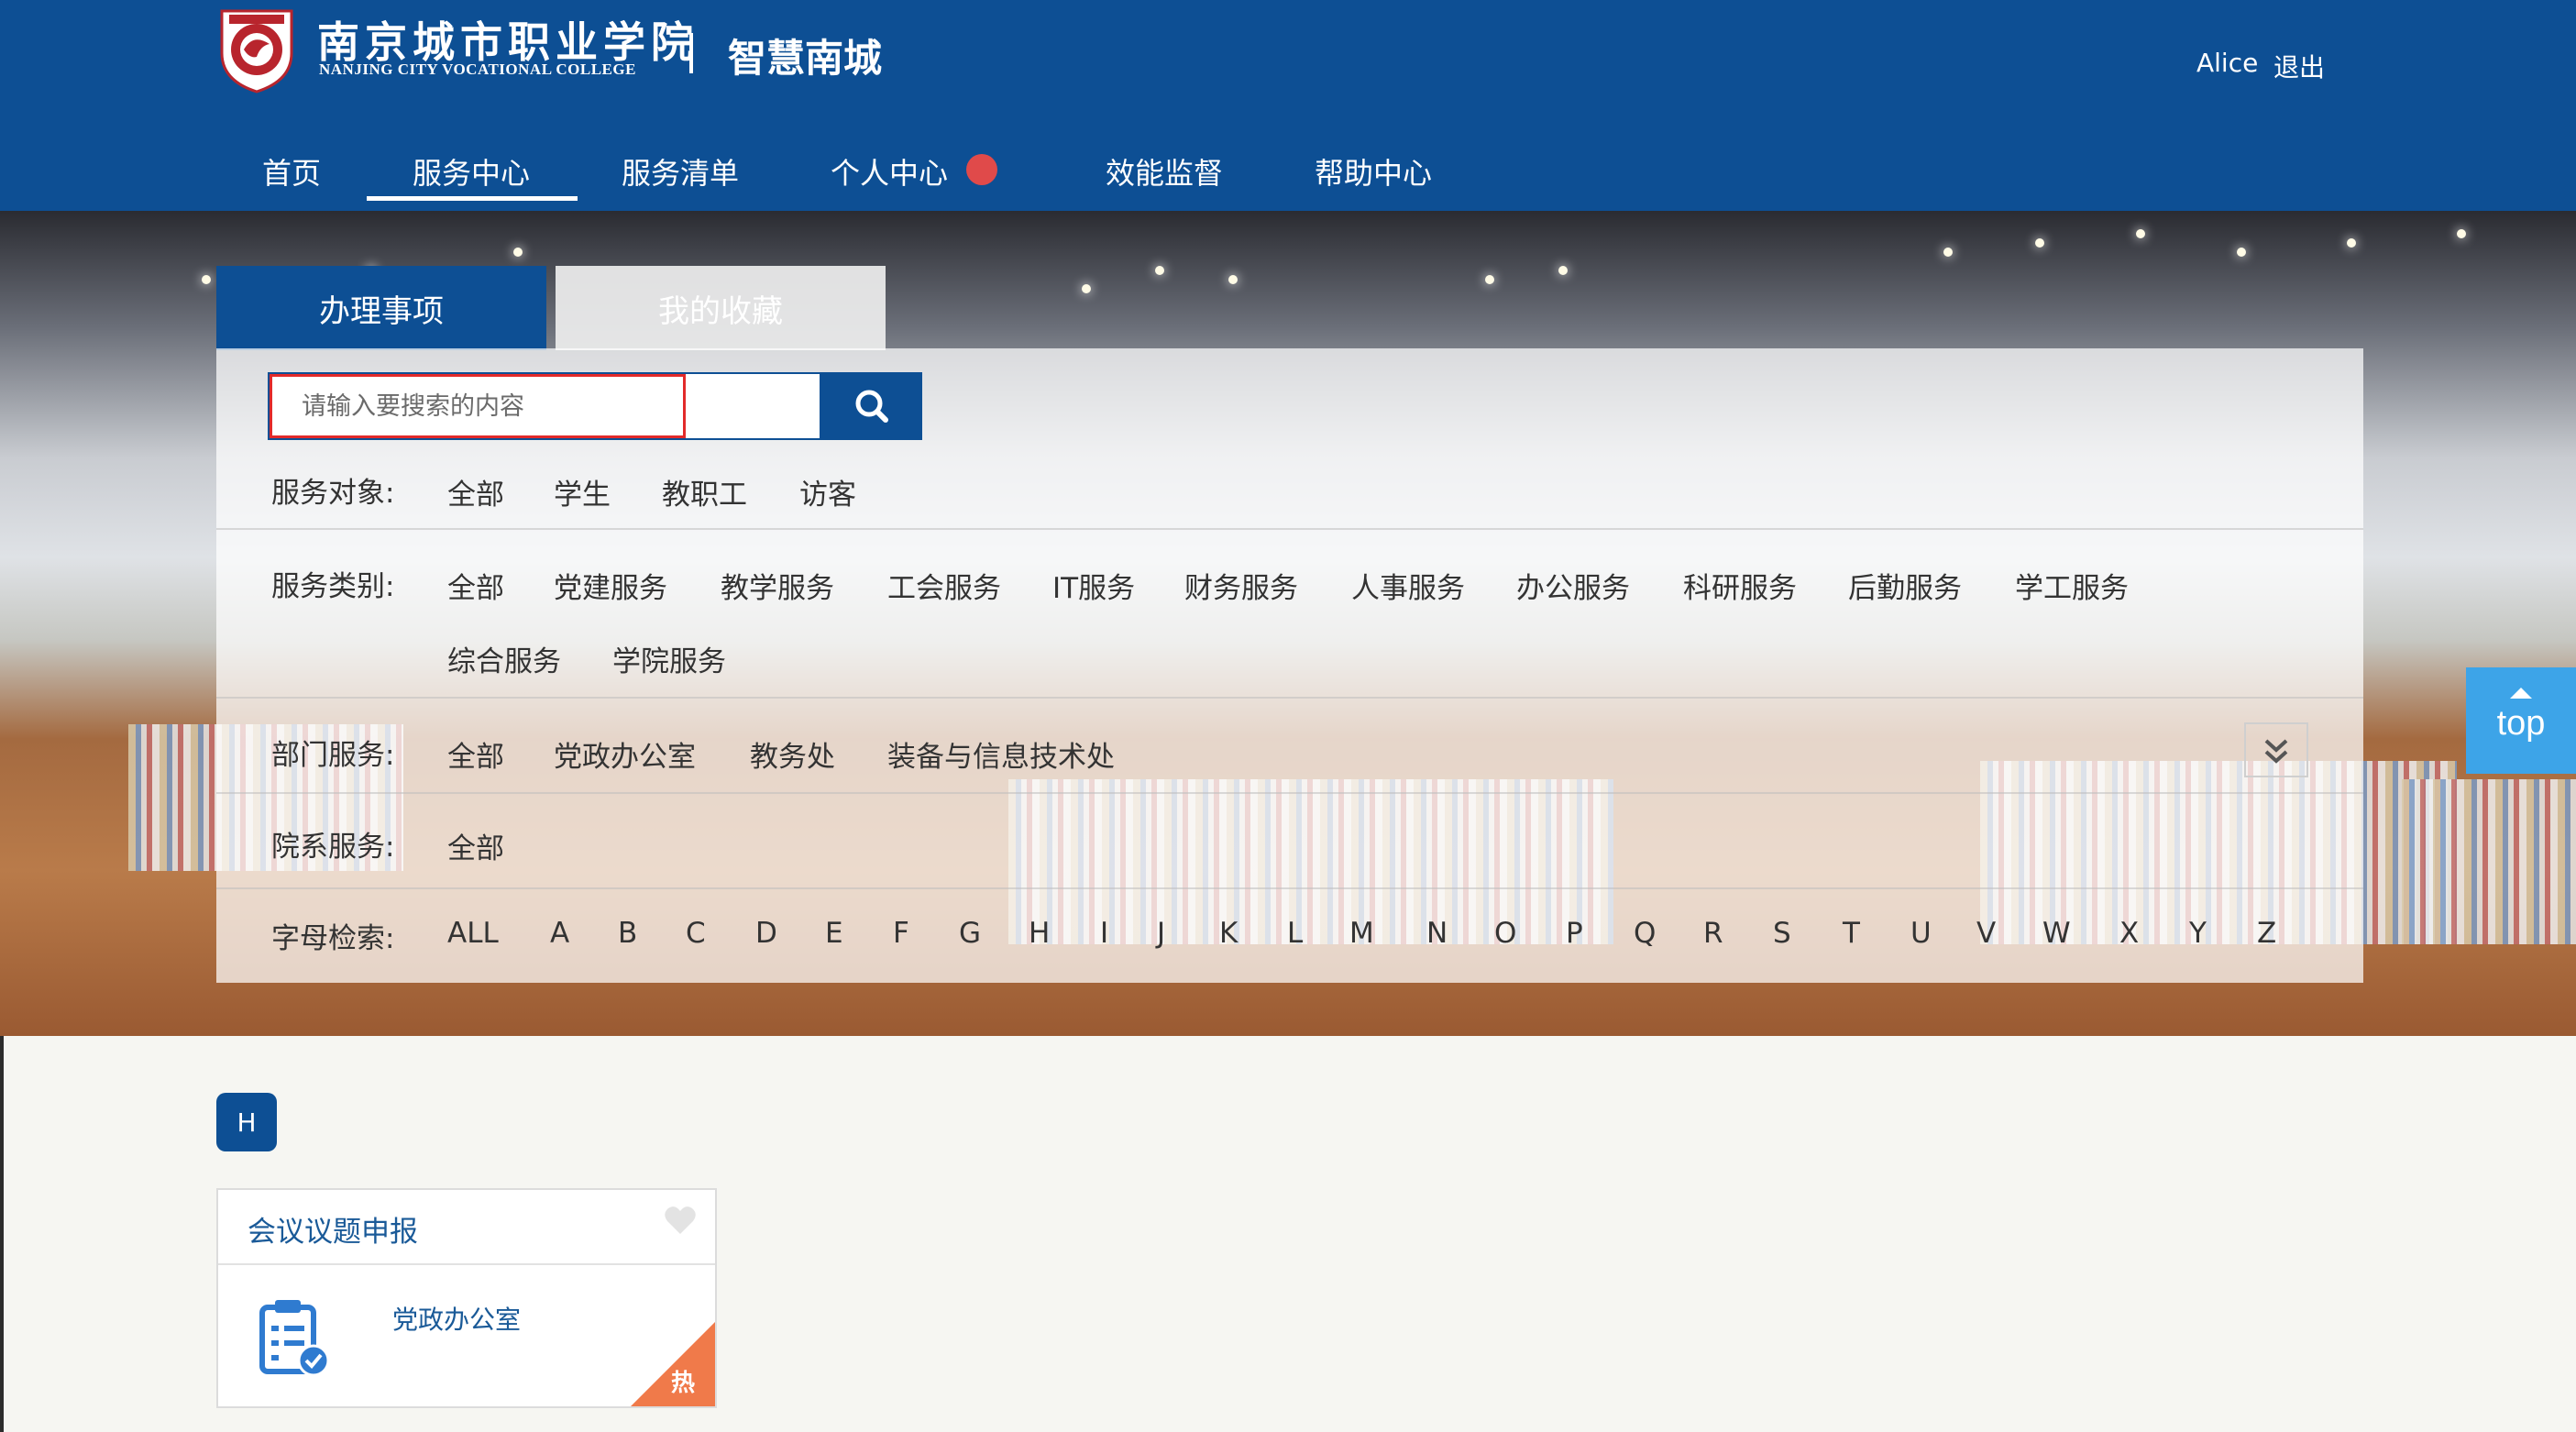 The height and width of the screenshot is (1432, 2576). I want to click on category-option-it: IT服务, so click(1093, 585).